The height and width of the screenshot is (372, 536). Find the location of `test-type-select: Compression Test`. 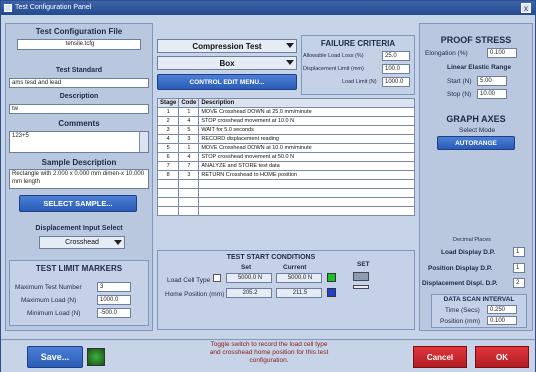

test-type-select: Compression Test is located at coordinates (227, 46).